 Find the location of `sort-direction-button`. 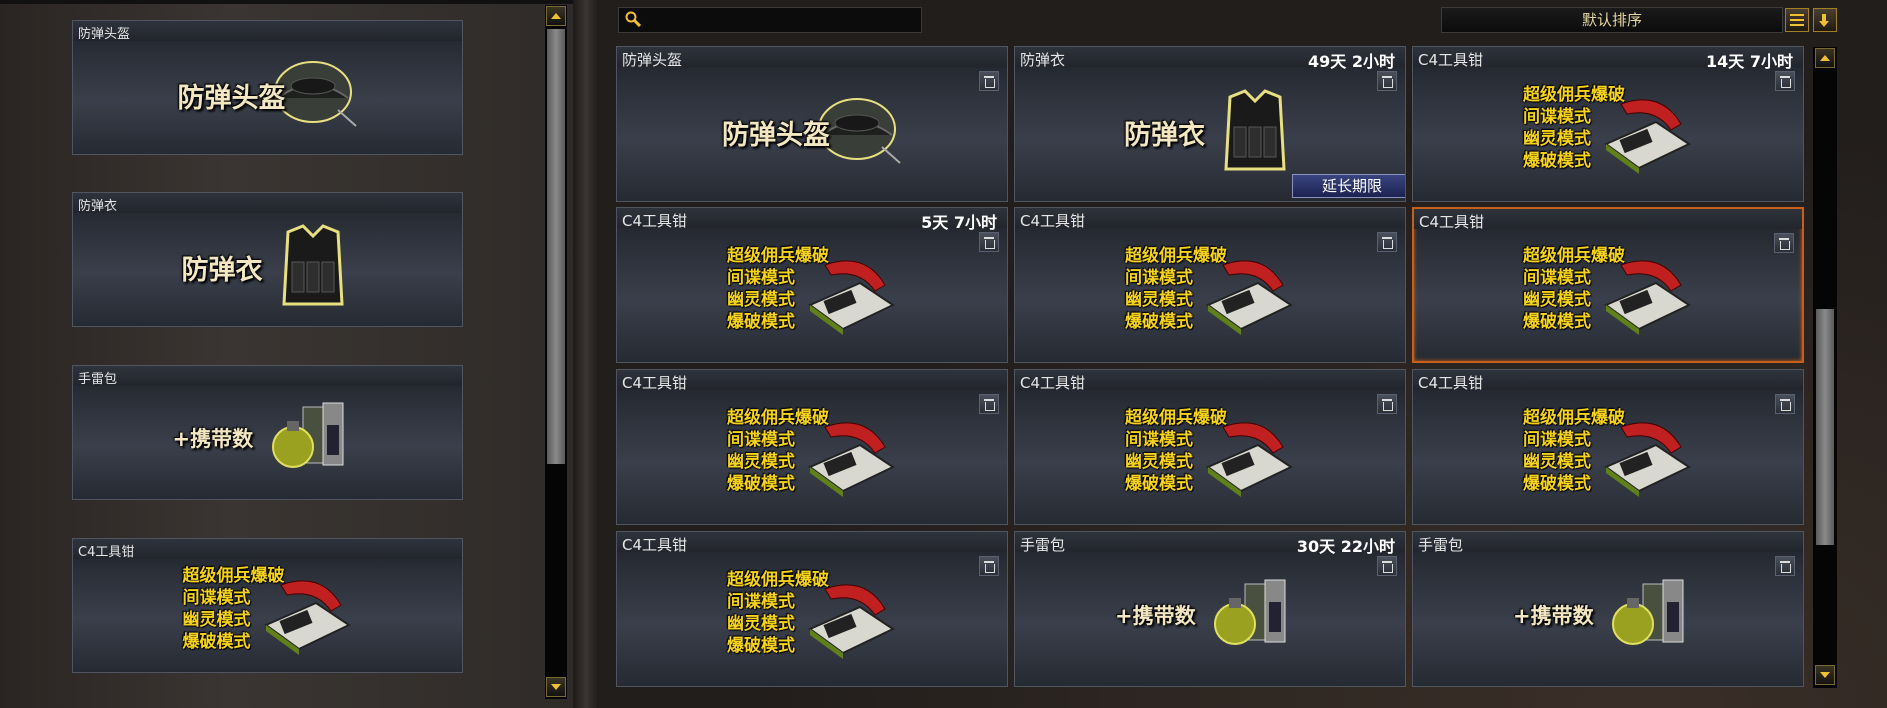

sort-direction-button is located at coordinates (1825, 20).